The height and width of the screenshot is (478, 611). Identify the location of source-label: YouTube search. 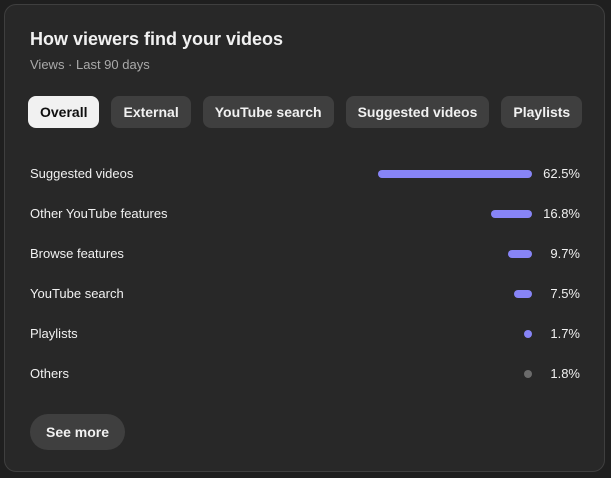
(77, 293).